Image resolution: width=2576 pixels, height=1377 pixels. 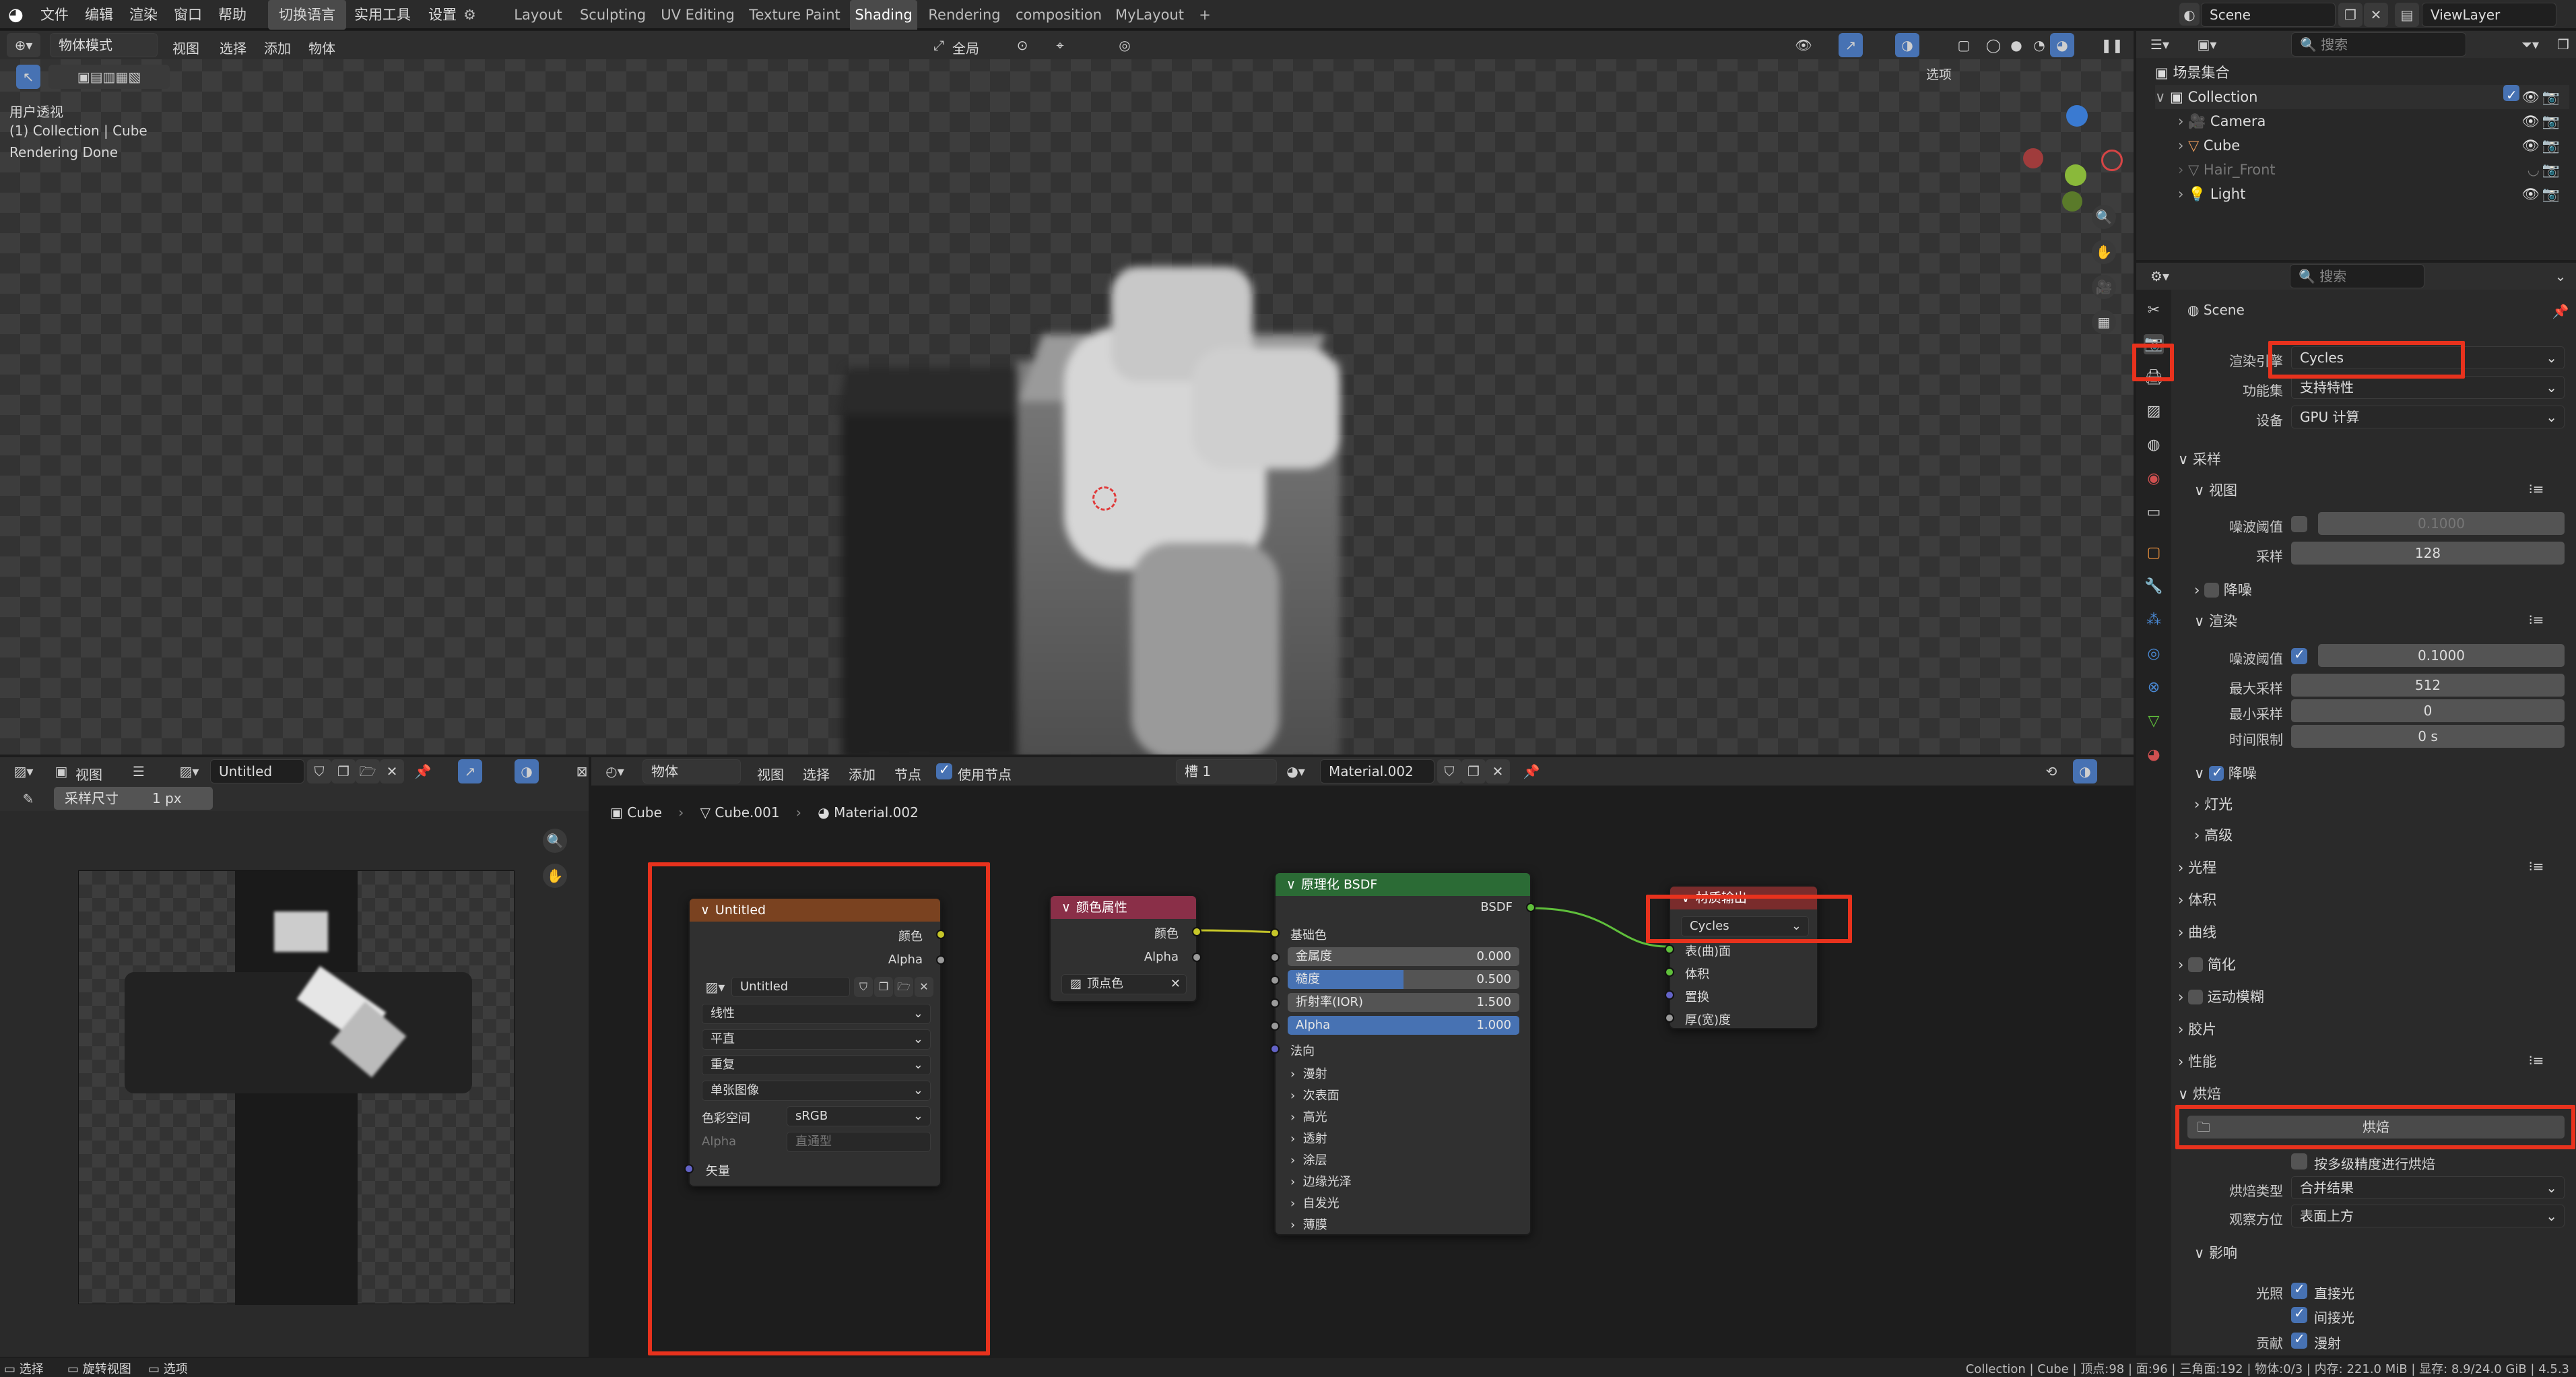 I want to click on r-noise-threshold-field: 0.1000, so click(x=2441, y=655).